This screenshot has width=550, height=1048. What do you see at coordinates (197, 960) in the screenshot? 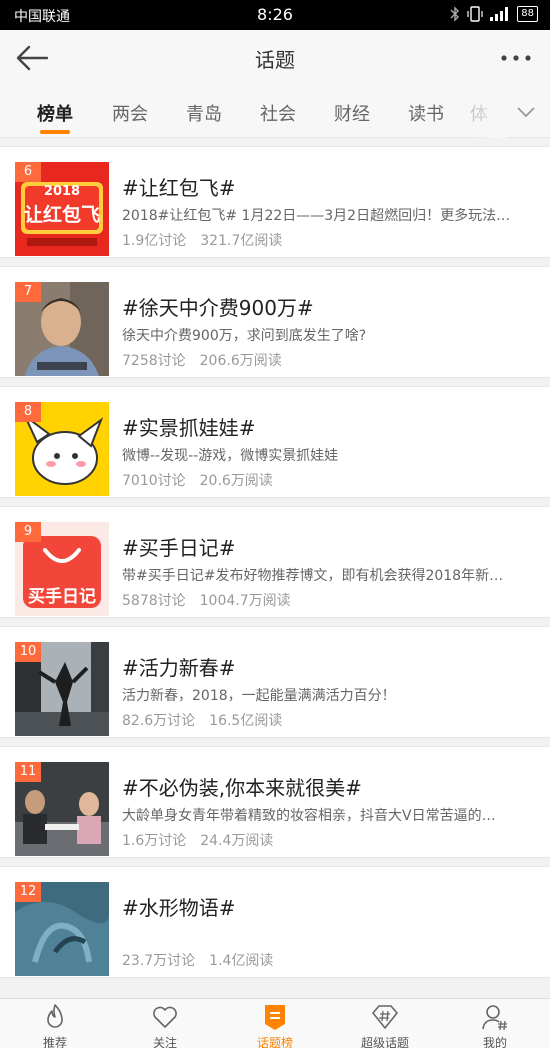
I see `topic-stats: 23.7万讨论 1.4亿阅读` at bounding box center [197, 960].